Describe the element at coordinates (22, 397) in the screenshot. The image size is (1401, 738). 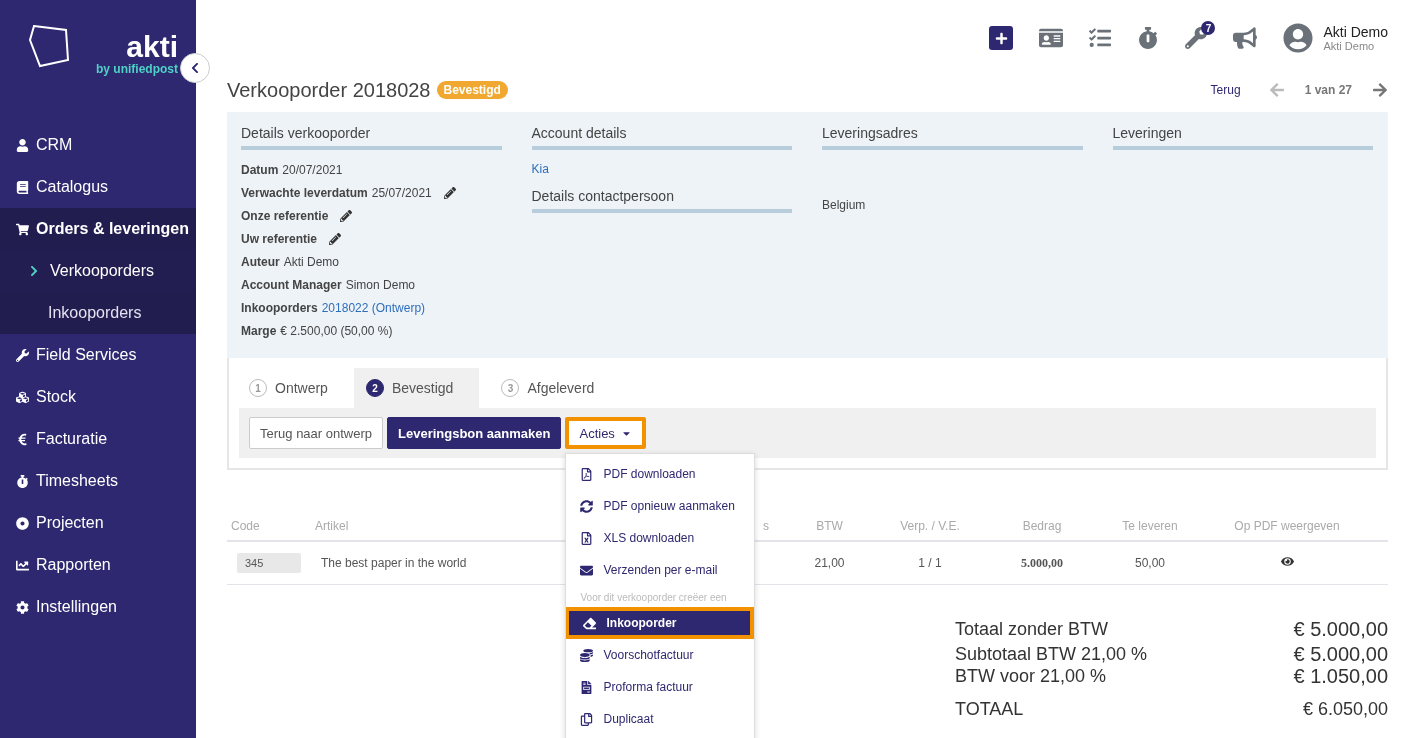
I see `cubes-icon` at that location.